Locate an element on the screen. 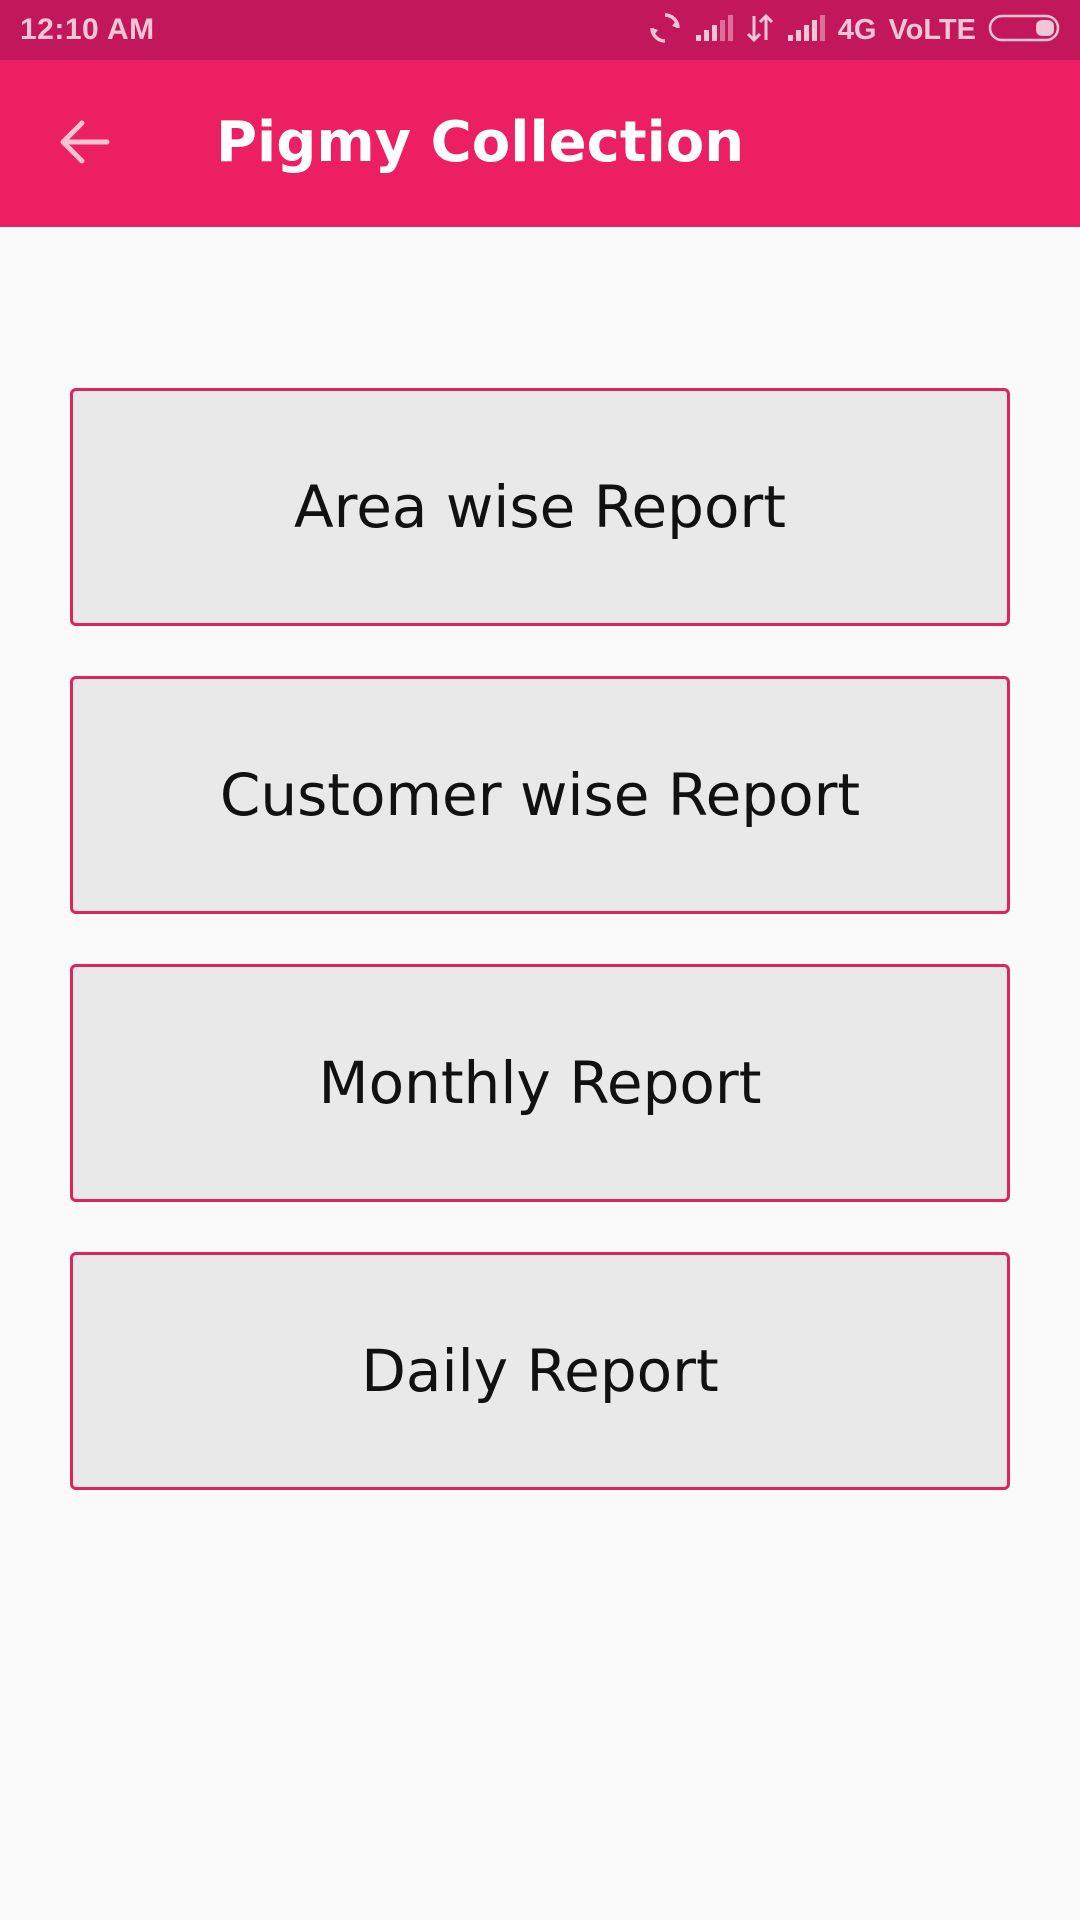 This screenshot has height=1920, width=1080. customer-wise-report-button: Customer wise Report is located at coordinates (540, 795).